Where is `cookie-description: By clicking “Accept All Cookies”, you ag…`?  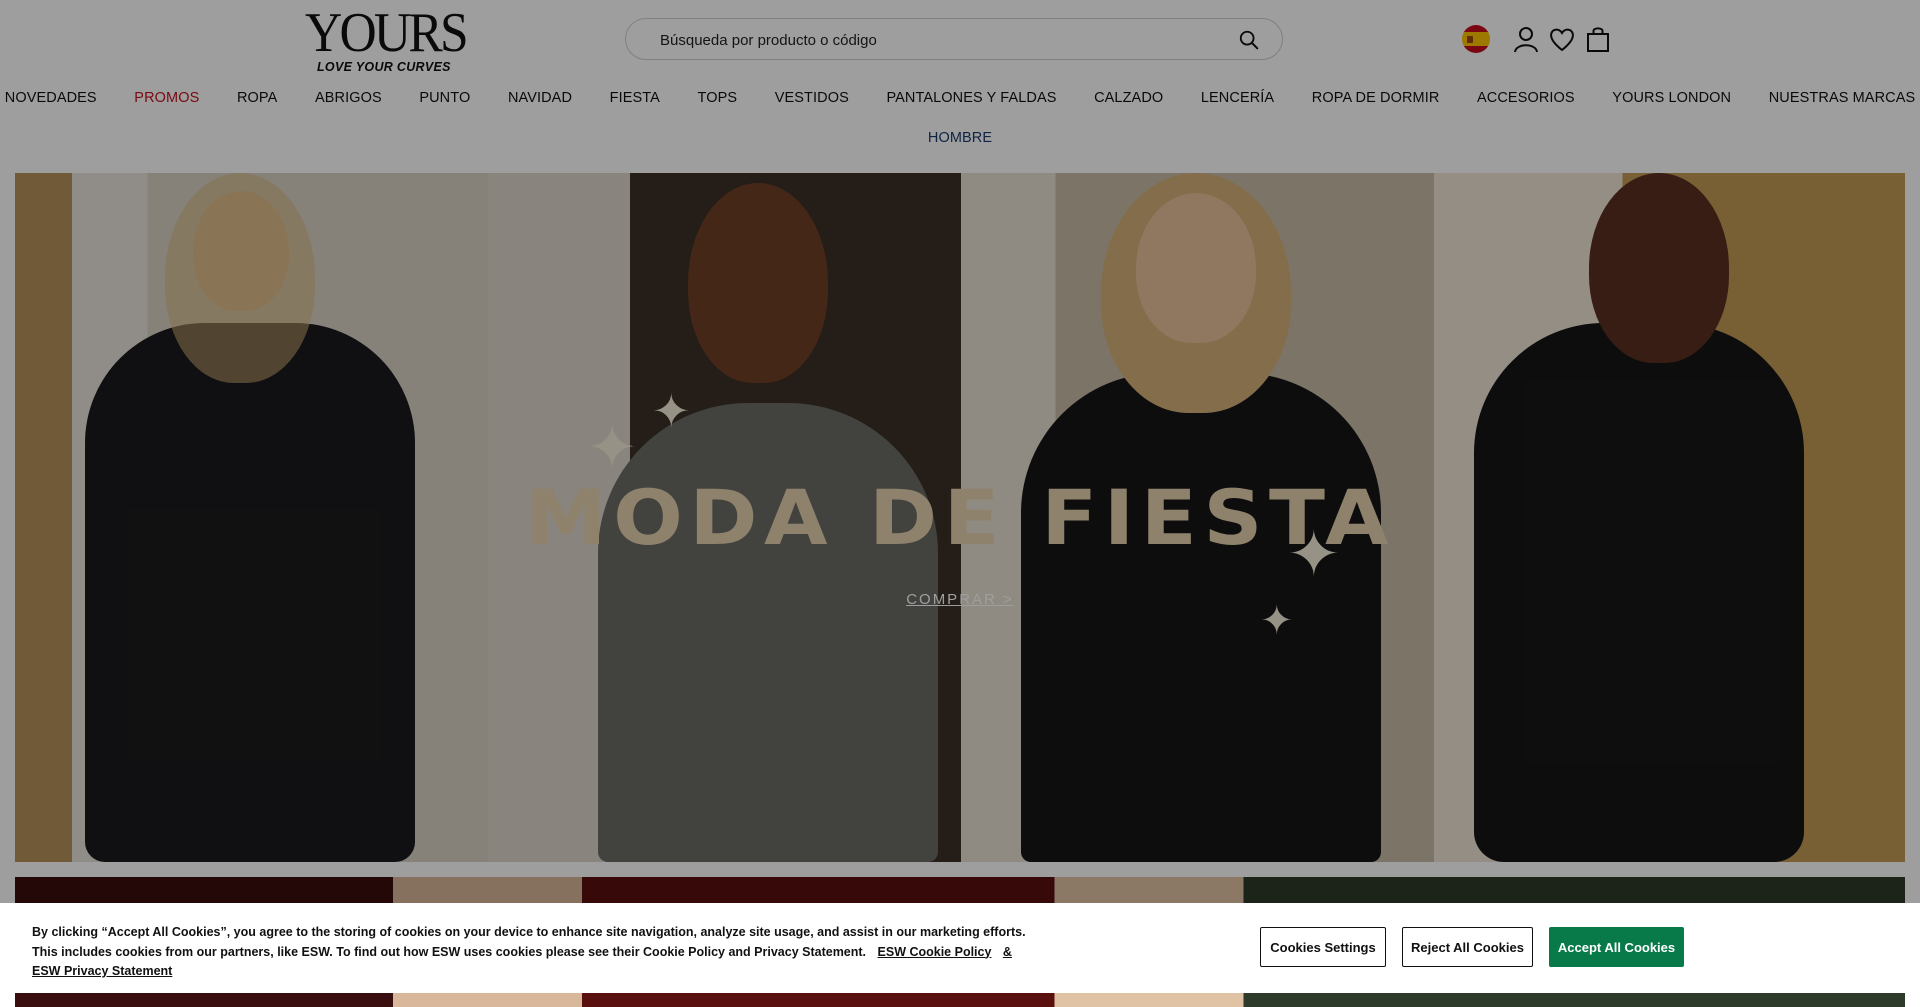
cookie-description: By clicking “Accept All Cookies”, you ag… is located at coordinates (529, 942).